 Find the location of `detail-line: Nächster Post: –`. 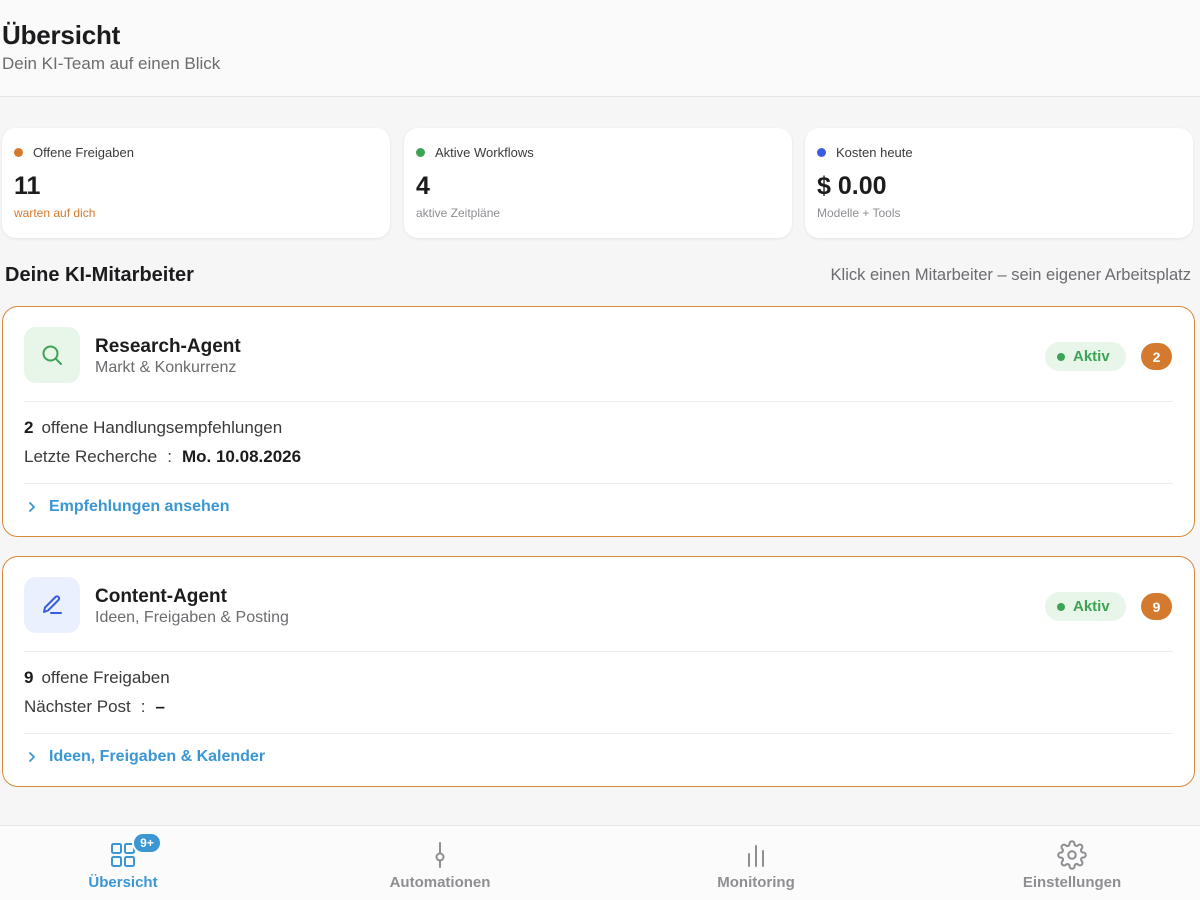

detail-line: Nächster Post: – is located at coordinates (94, 707).